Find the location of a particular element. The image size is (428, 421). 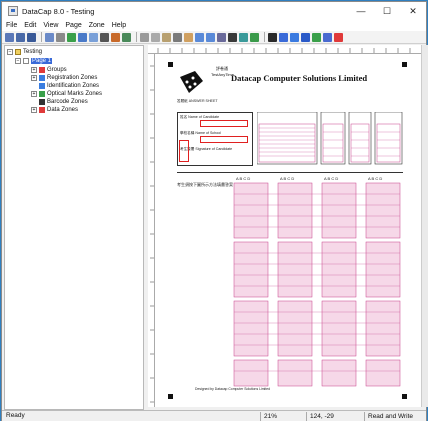

window-title: DataCap 8.0 - Testing is located at coordinates (58, 11).